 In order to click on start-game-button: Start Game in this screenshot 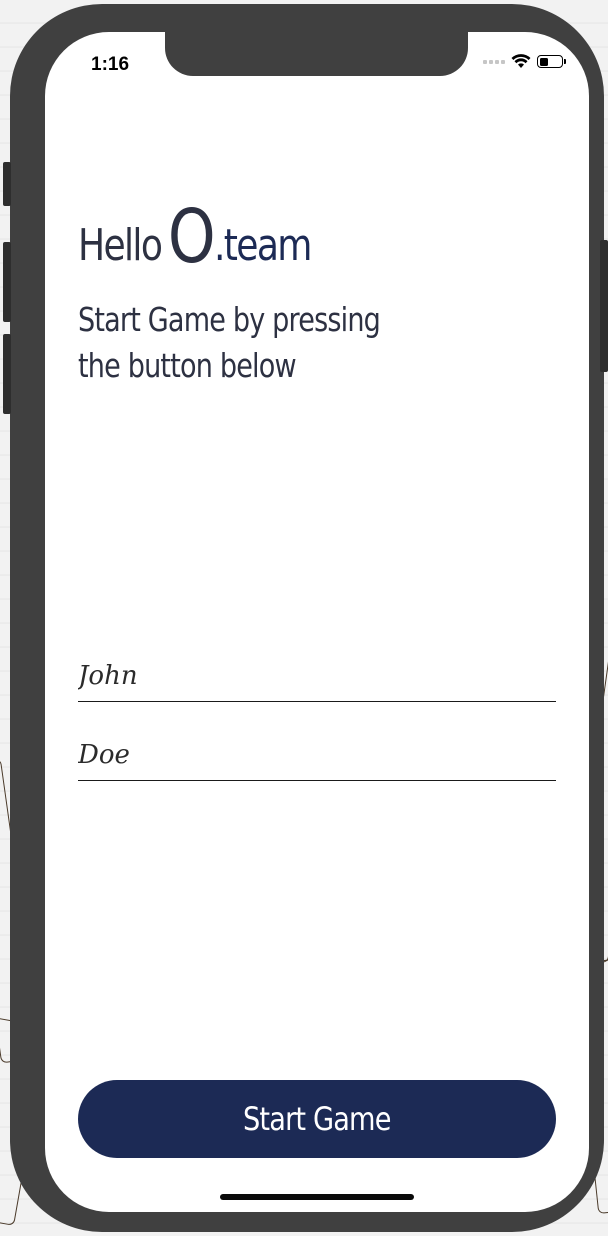, I will do `click(317, 1119)`.